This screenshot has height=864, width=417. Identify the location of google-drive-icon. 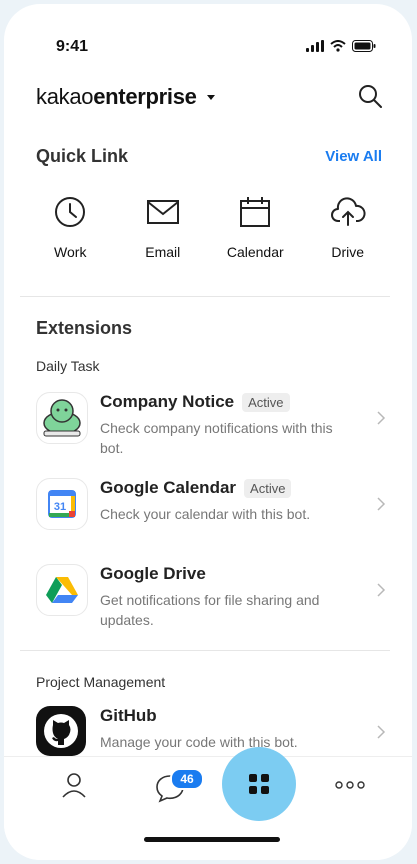
(62, 590).